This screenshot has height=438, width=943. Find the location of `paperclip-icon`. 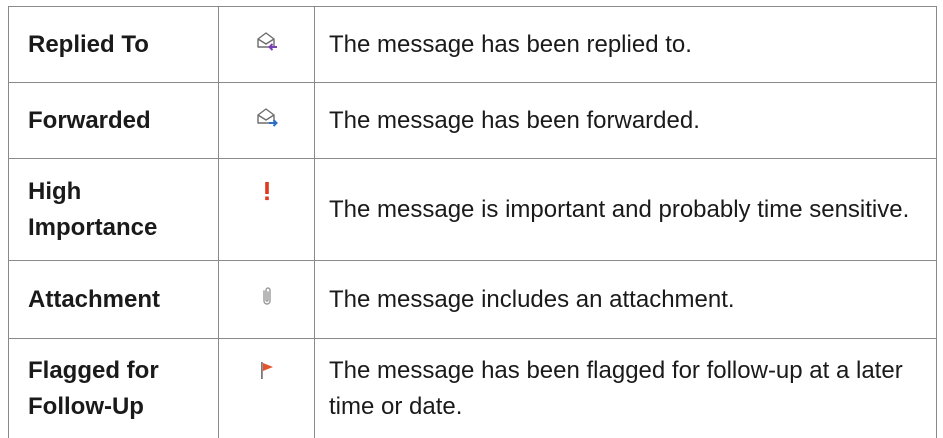

paperclip-icon is located at coordinates (267, 300).